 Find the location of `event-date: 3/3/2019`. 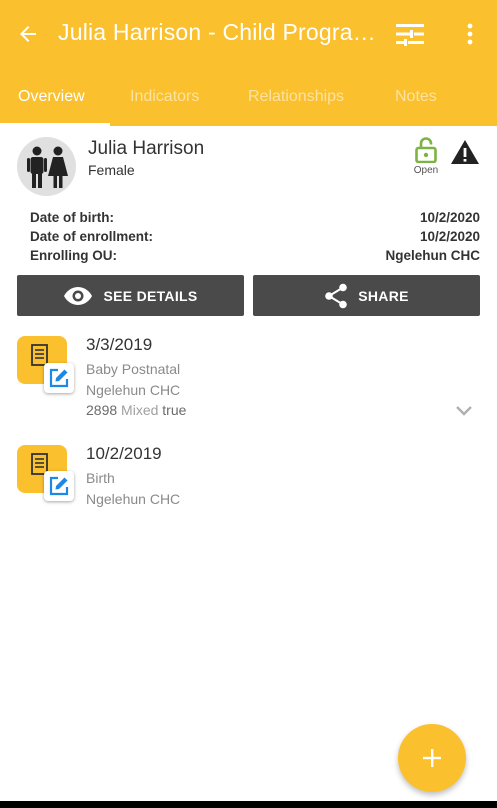

event-date: 3/3/2019 is located at coordinates (119, 344).